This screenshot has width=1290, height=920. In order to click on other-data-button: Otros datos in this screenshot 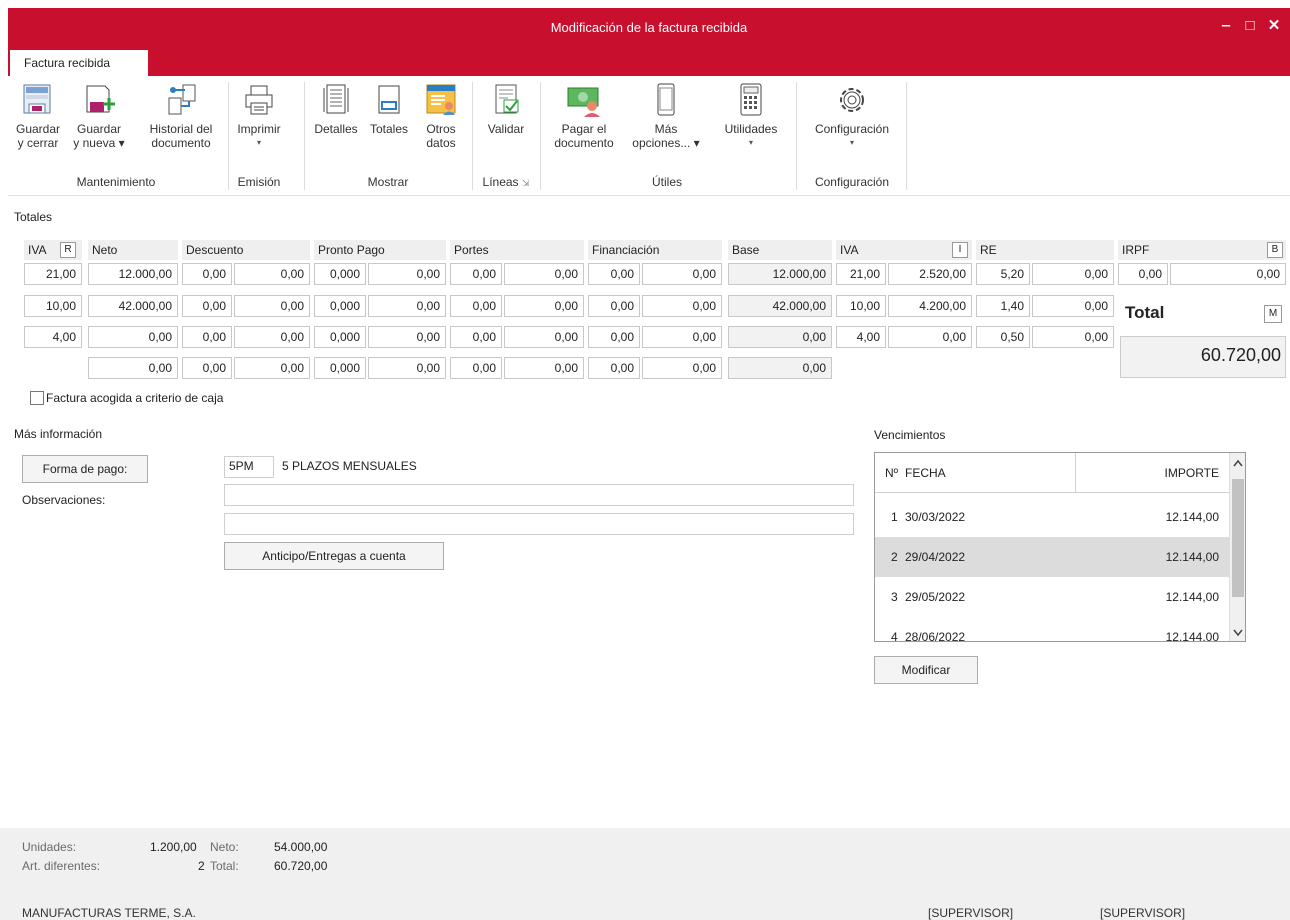, I will do `click(441, 116)`.